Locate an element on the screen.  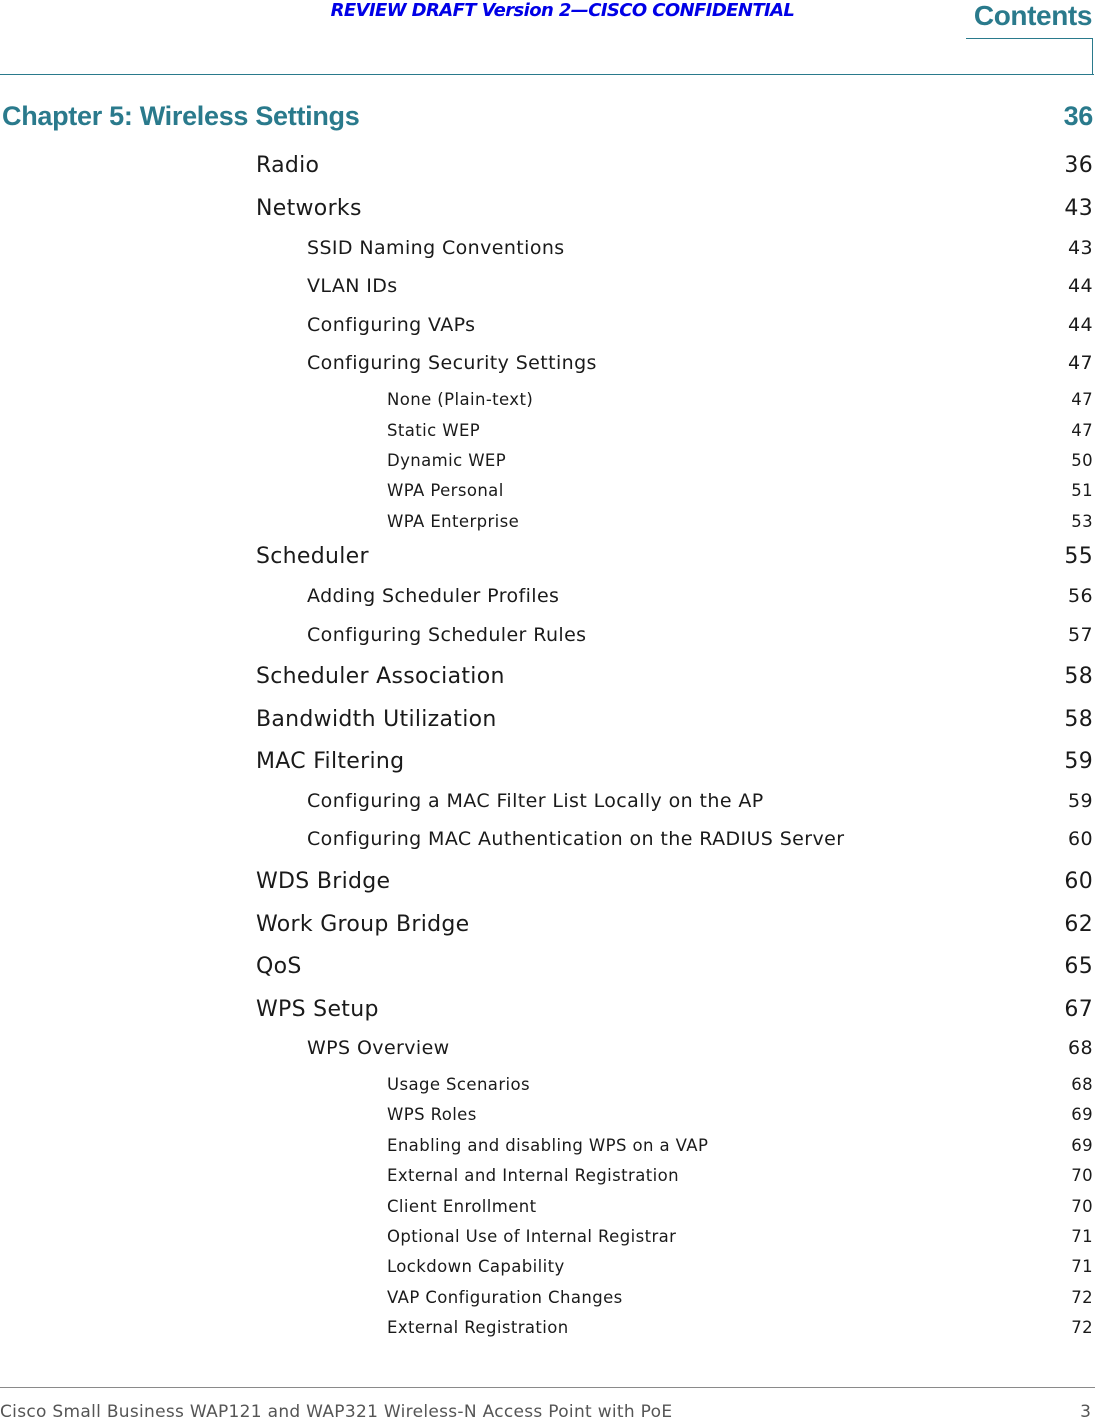
toc-entry-level-1: Scheduler 55 is located at coordinates (674, 558).